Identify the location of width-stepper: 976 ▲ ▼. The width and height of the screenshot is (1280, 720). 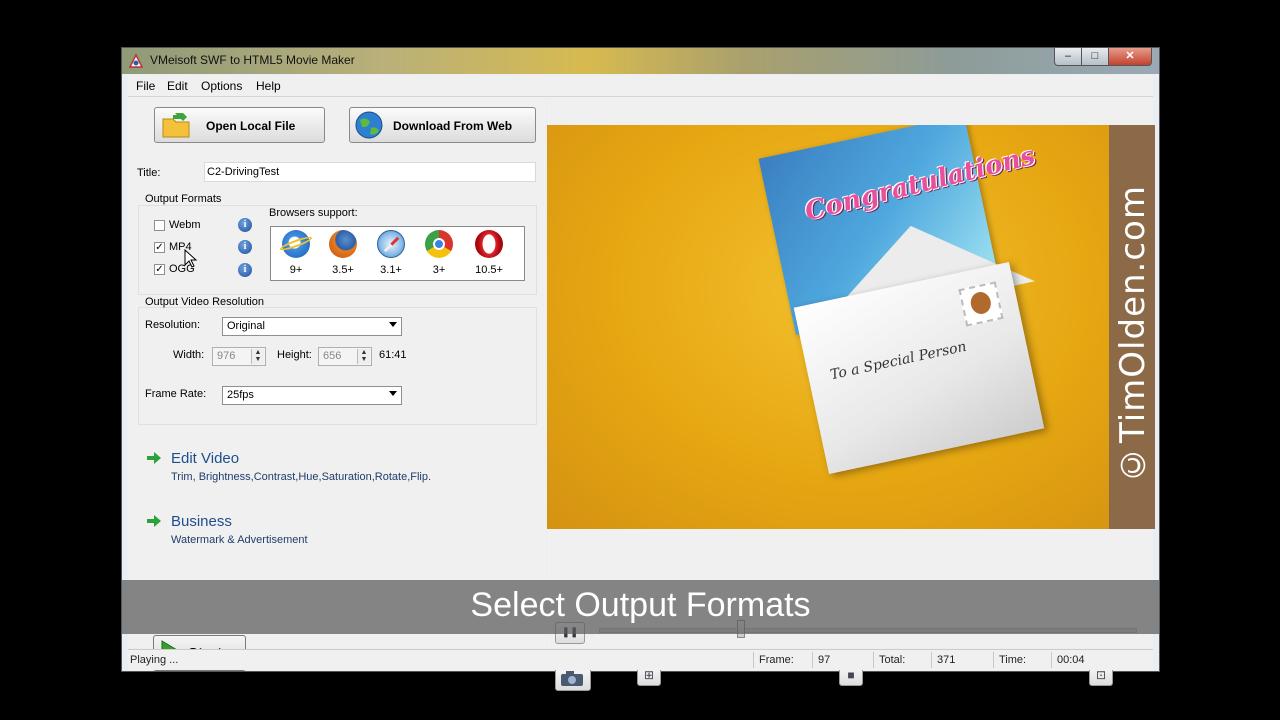
(239, 356).